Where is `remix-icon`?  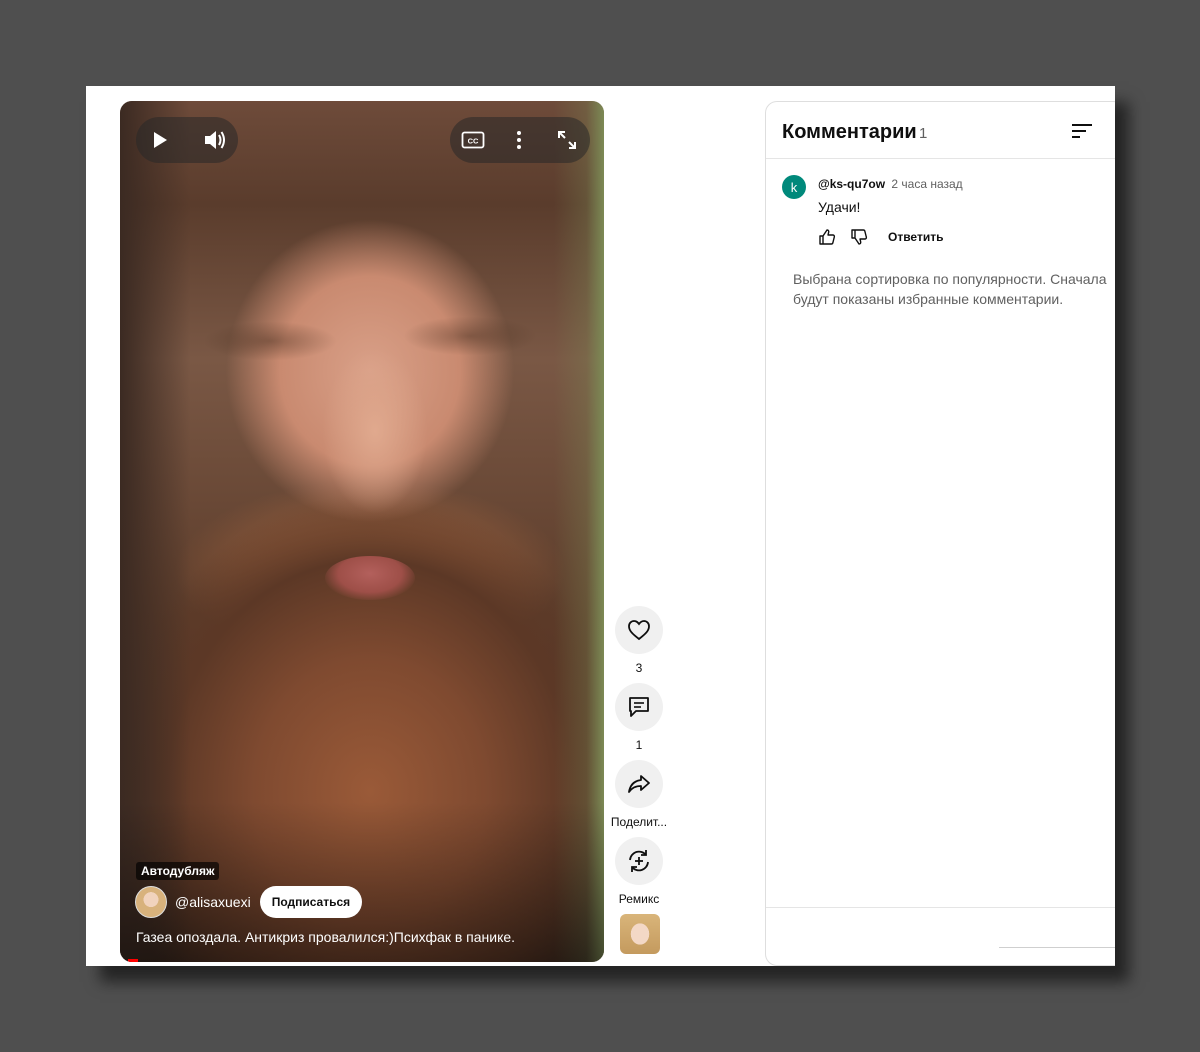 remix-icon is located at coordinates (639, 861).